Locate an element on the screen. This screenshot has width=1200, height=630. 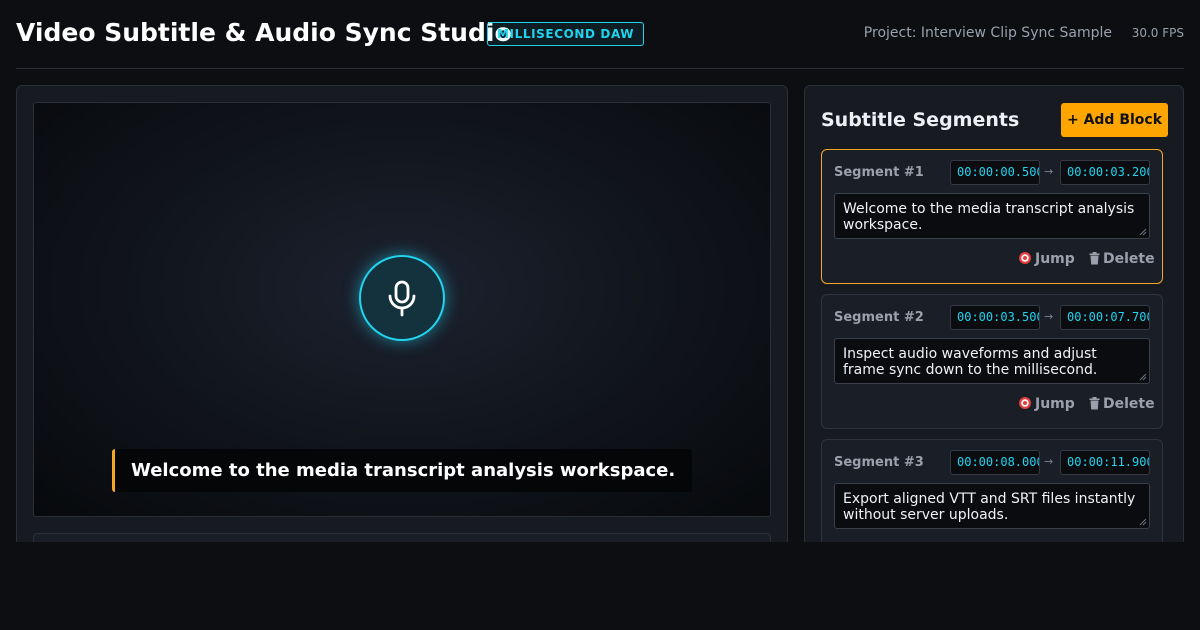
project-name: Project: Interview Clip Sync Sample is located at coordinates (987, 33).